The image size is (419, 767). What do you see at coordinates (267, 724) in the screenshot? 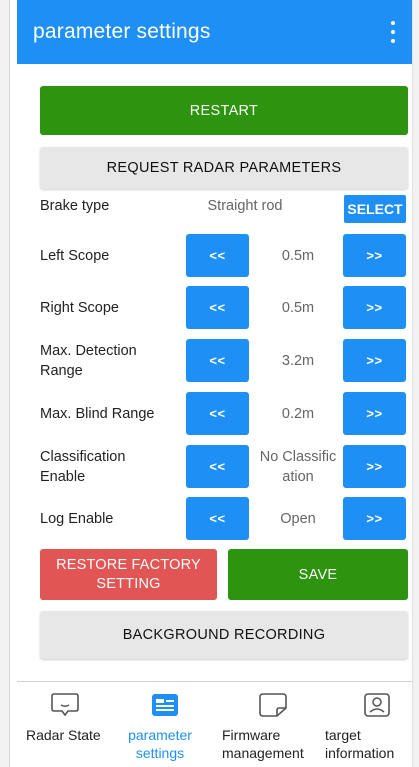
I see `nav-item-firmware-management: Firmware management` at bounding box center [267, 724].